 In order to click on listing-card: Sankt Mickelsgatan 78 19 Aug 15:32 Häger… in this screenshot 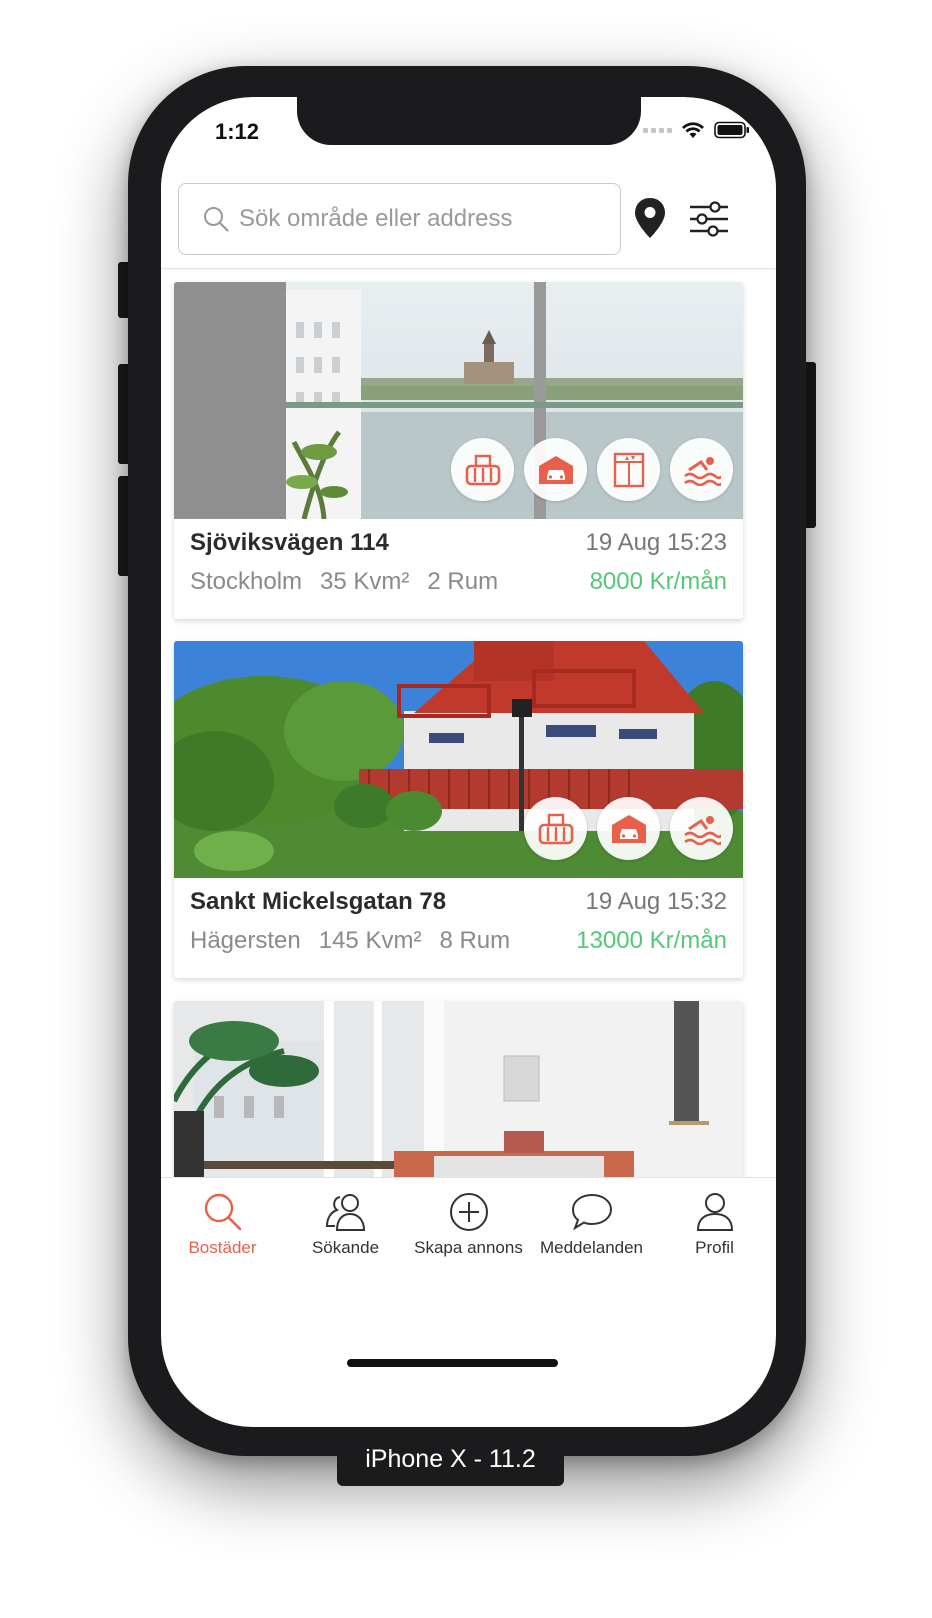, I will do `click(458, 809)`.